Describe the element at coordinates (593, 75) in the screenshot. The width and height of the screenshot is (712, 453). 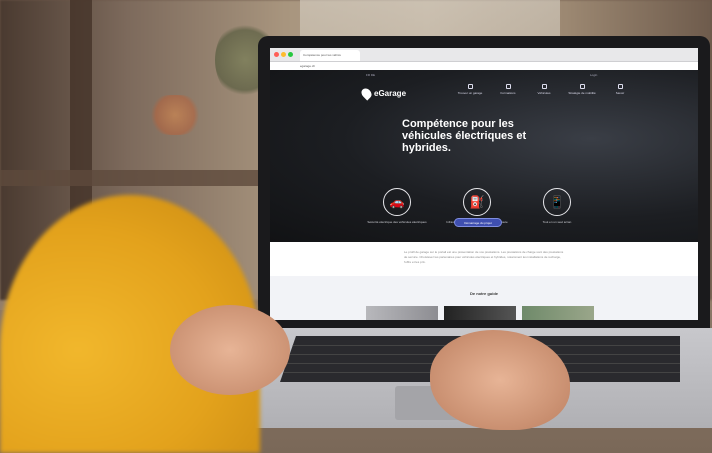
I see `login-link: Login` at that location.